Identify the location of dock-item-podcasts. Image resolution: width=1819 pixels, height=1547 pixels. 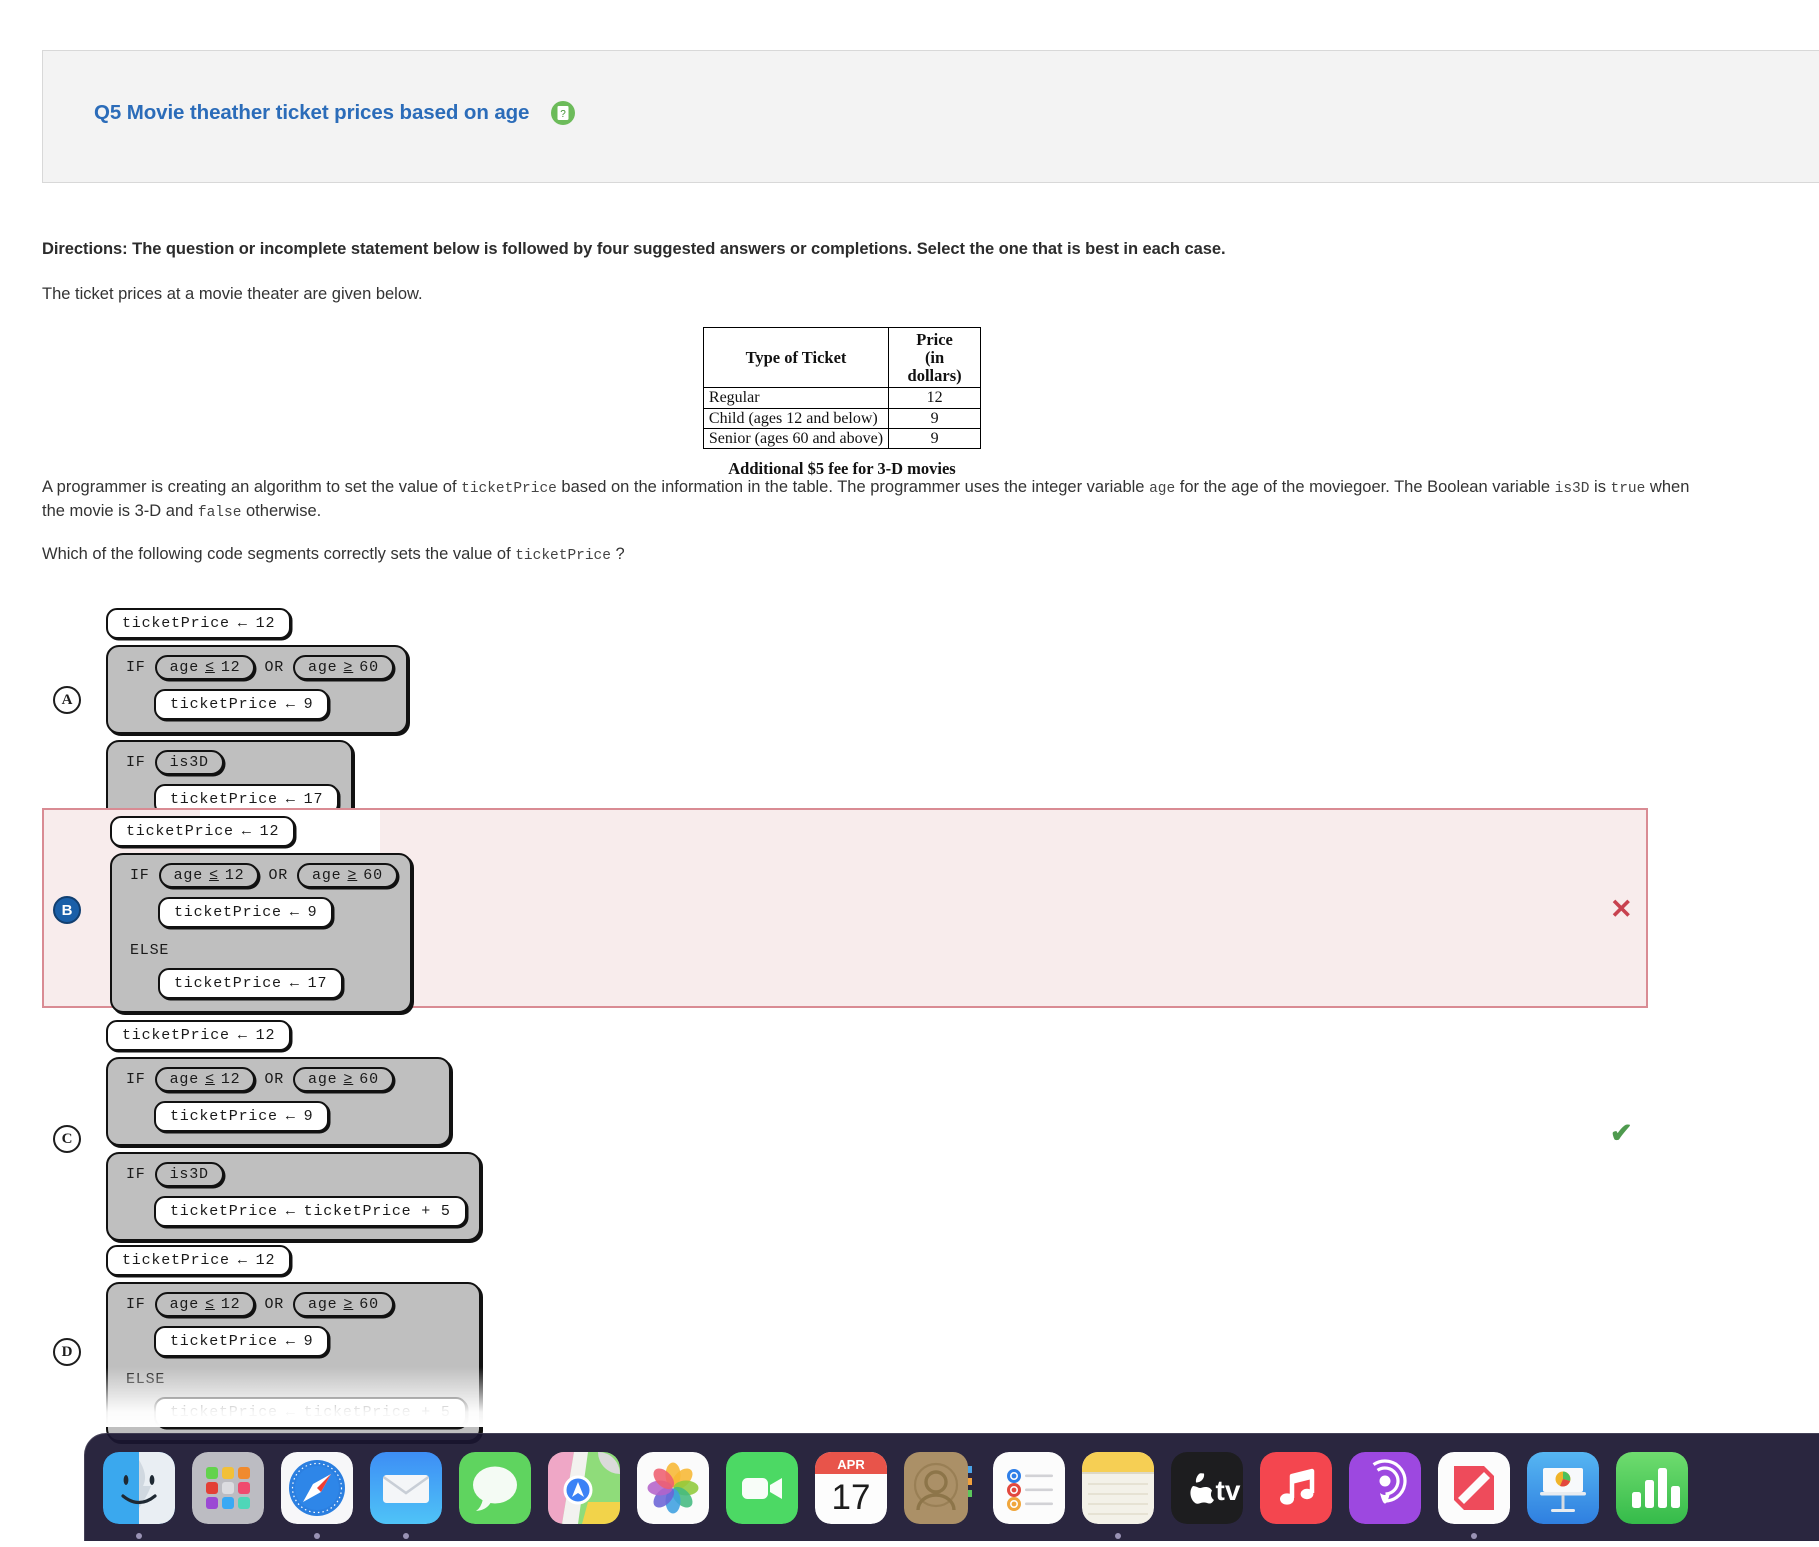
(1385, 1487).